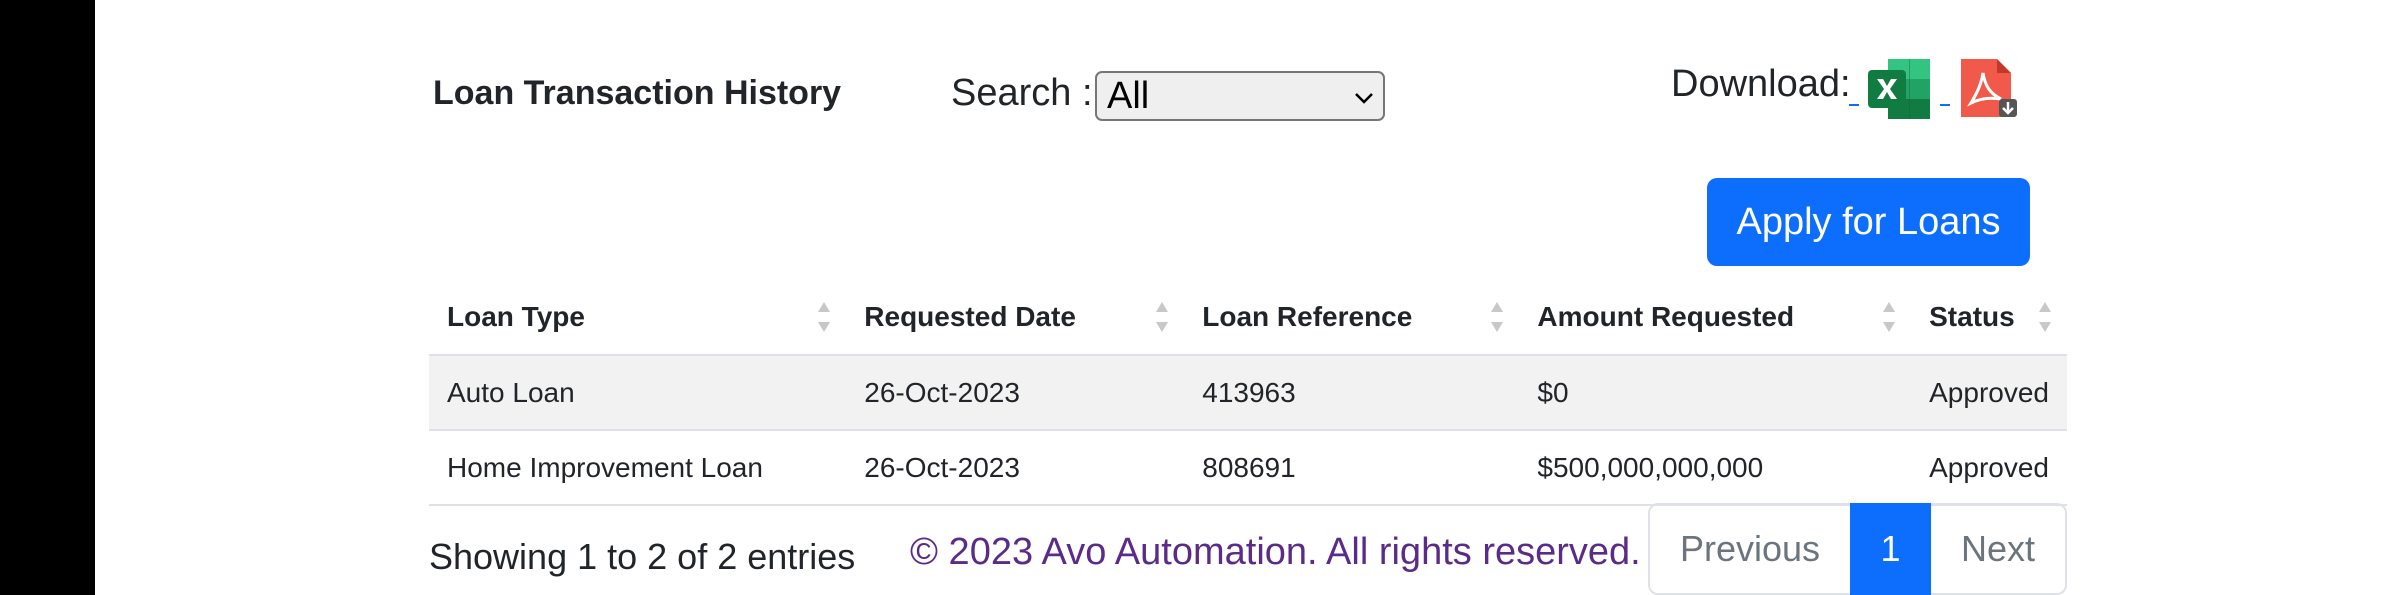 This screenshot has height=595, width=2400. Describe the element at coordinates (1945, 90) in the screenshot. I see `pdf-download-link` at that location.